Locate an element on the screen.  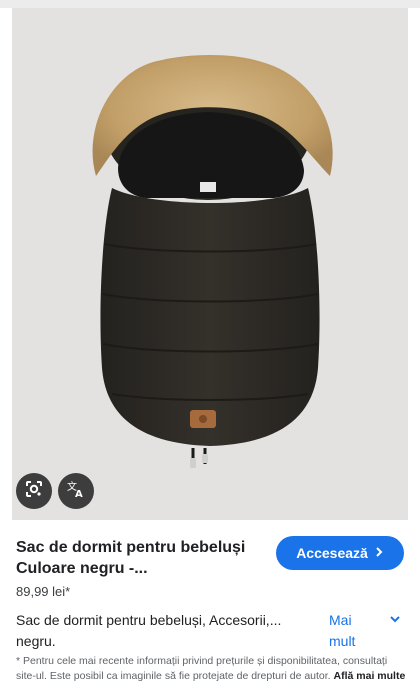
product-price: 89,99 lei* is located at coordinates (43, 591).